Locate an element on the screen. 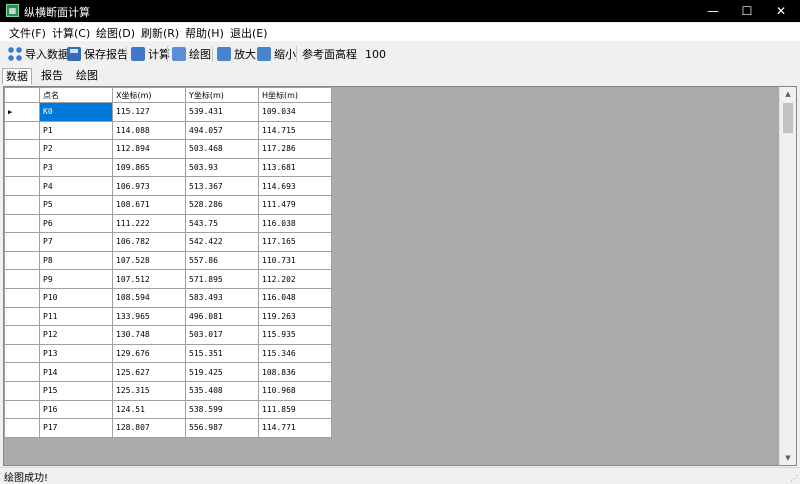 The image size is (800, 484). scroll-down-arrow-icon: ▼ is located at coordinates (788, 458).